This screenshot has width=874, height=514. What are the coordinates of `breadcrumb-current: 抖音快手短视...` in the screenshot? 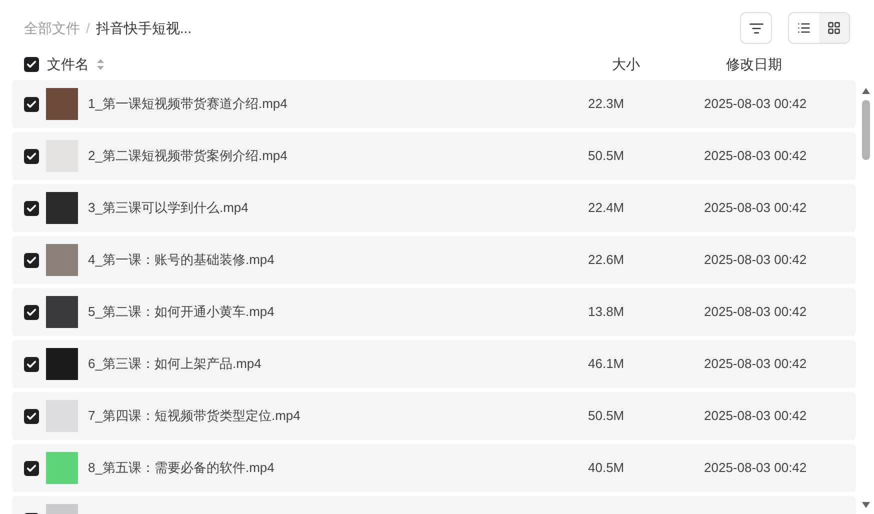 It's located at (144, 28).